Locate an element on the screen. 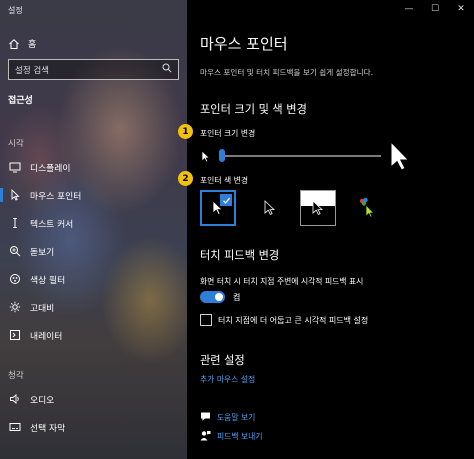 Image resolution: width=474 pixels, height=459 pixels. pointer-color-custom-option is located at coordinates (368, 208).